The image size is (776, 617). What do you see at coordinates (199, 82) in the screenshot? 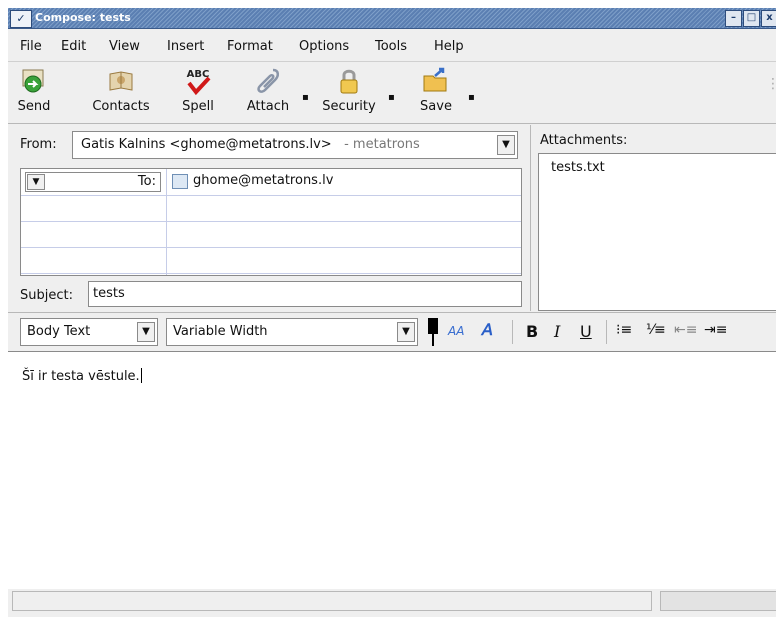
I see `spellcheck-icon: ABC` at bounding box center [199, 82].